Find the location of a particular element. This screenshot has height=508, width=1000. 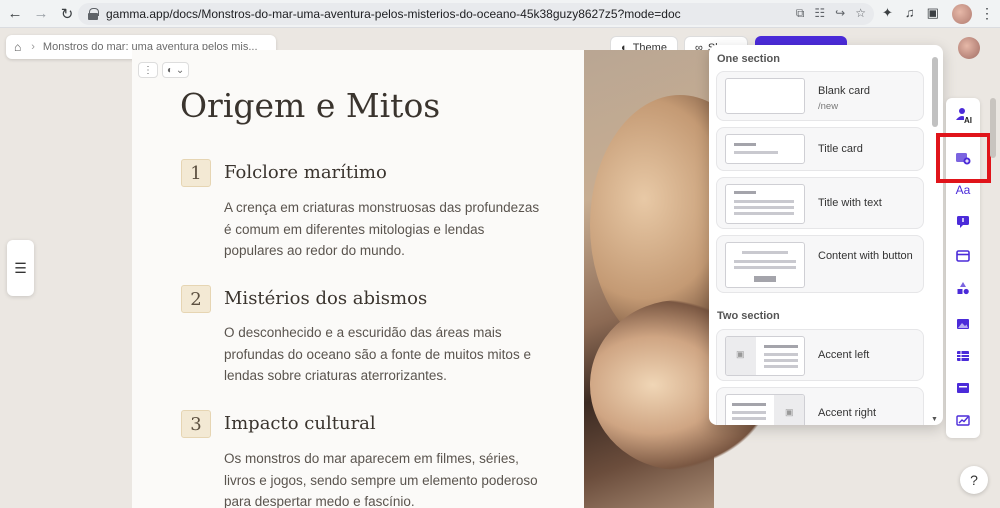

table-icon is located at coordinates (963, 356).